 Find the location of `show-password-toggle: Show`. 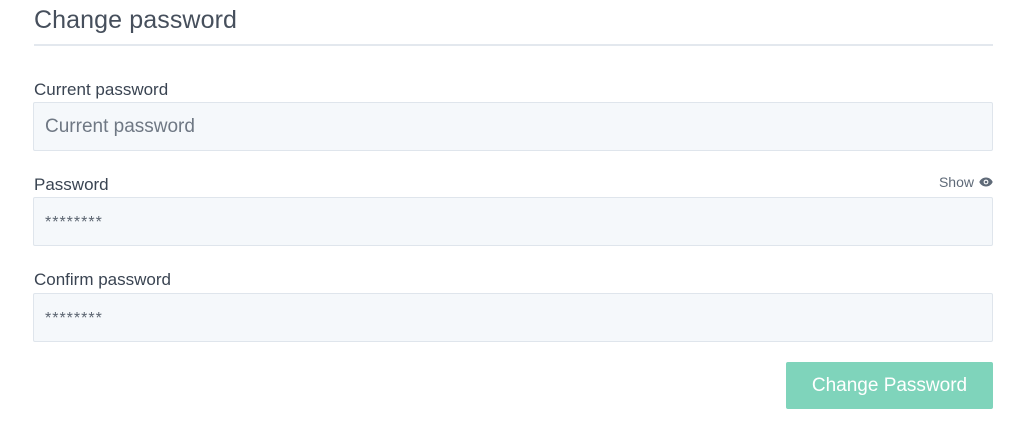

show-password-toggle: Show is located at coordinates (966, 182).